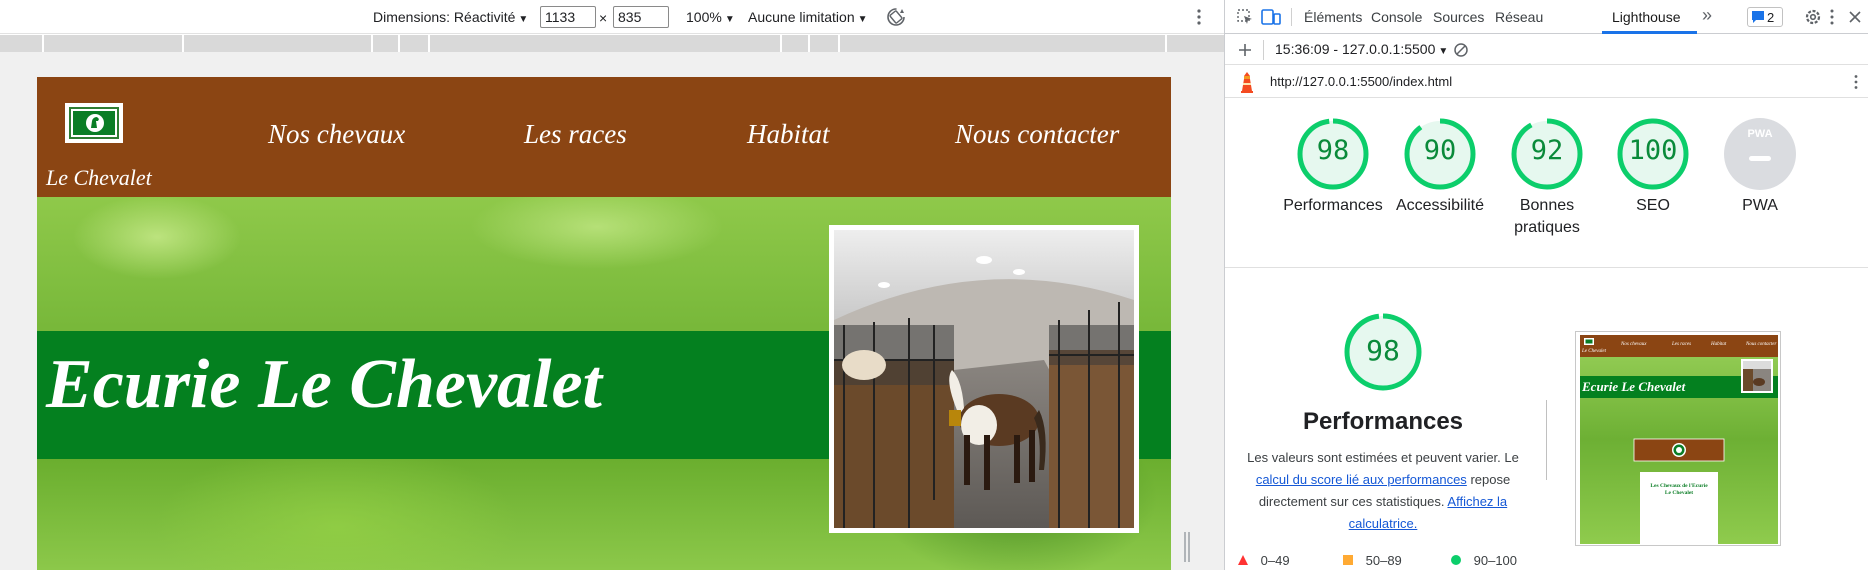  What do you see at coordinates (641, 17) in the screenshot?
I see `viewport-height-input` at bounding box center [641, 17].